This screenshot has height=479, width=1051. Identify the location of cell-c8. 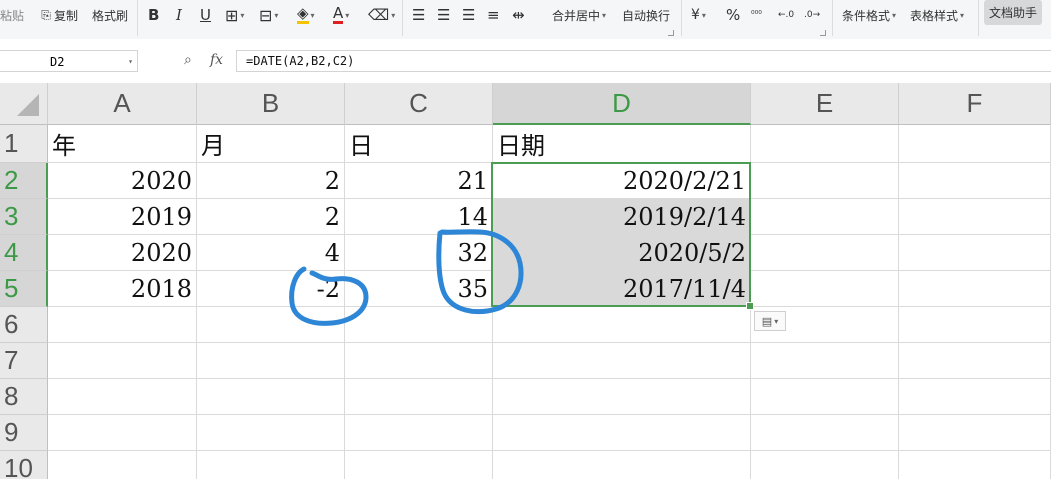
(419, 397).